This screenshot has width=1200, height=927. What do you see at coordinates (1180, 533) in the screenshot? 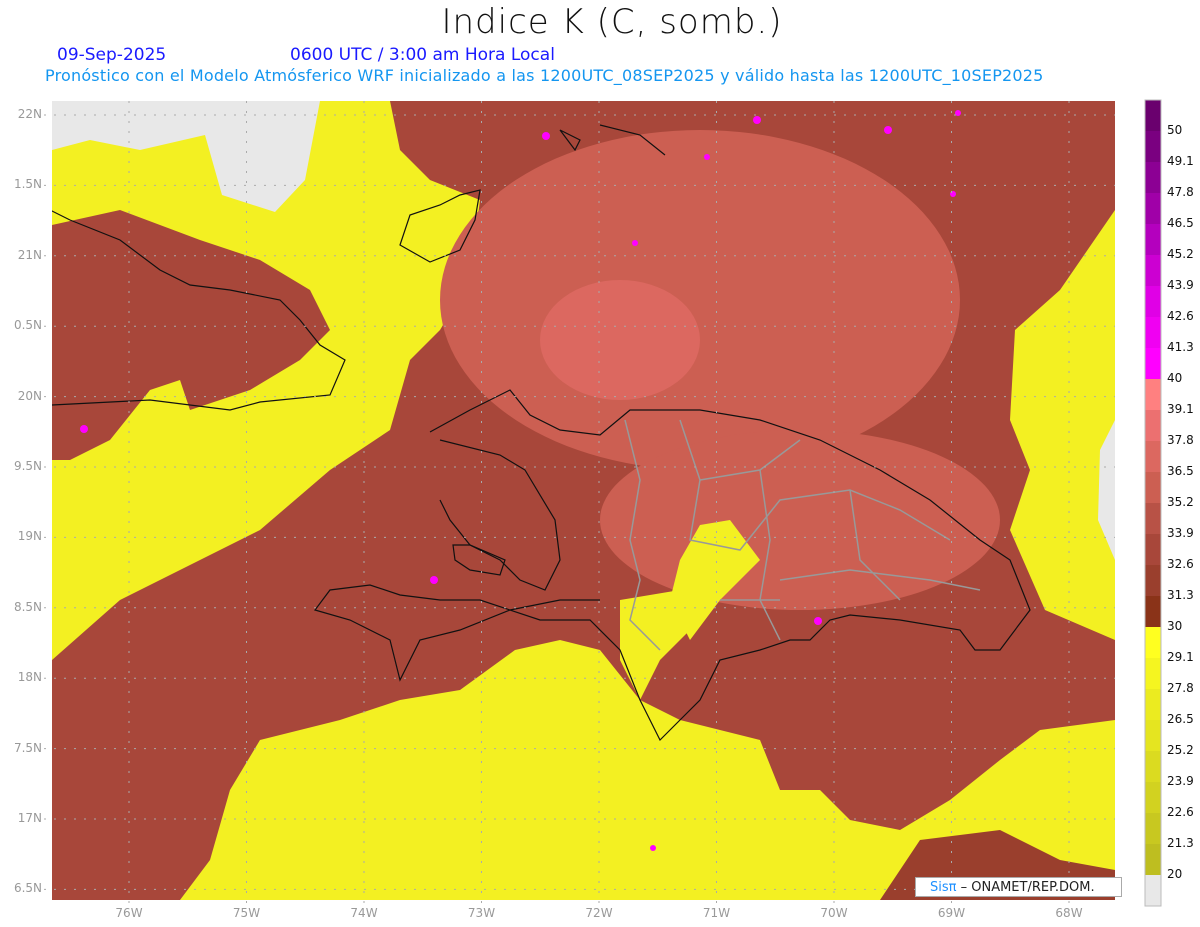
I see `color-scale-label: 33.9` at bounding box center [1180, 533].